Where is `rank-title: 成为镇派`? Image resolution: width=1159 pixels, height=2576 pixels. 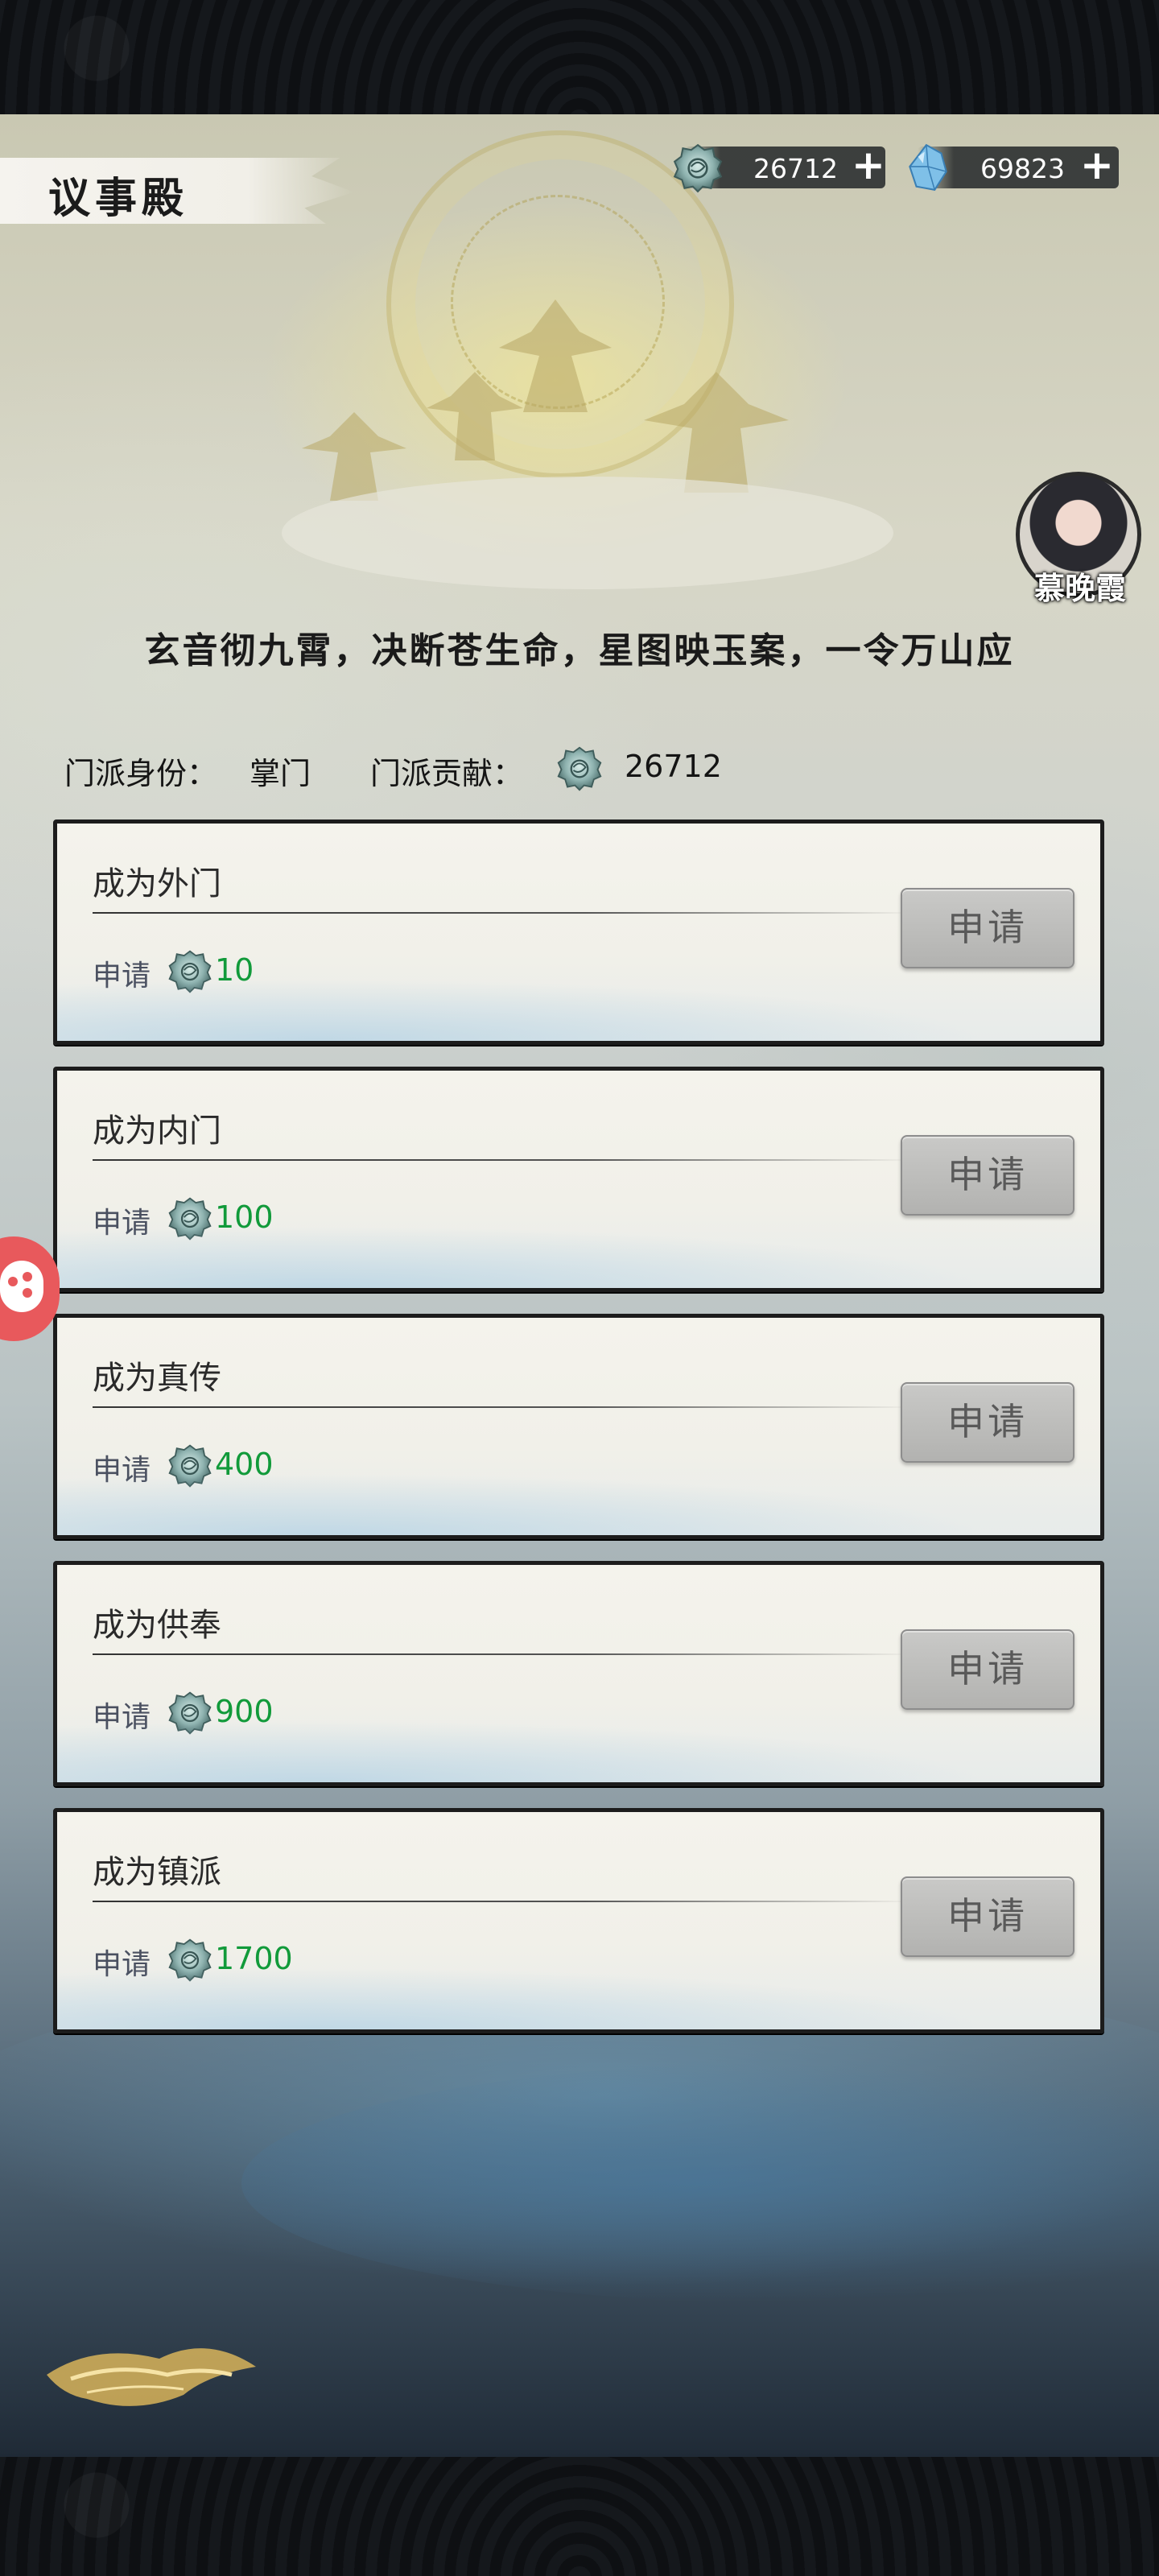 rank-title: 成为镇派 is located at coordinates (157, 1872).